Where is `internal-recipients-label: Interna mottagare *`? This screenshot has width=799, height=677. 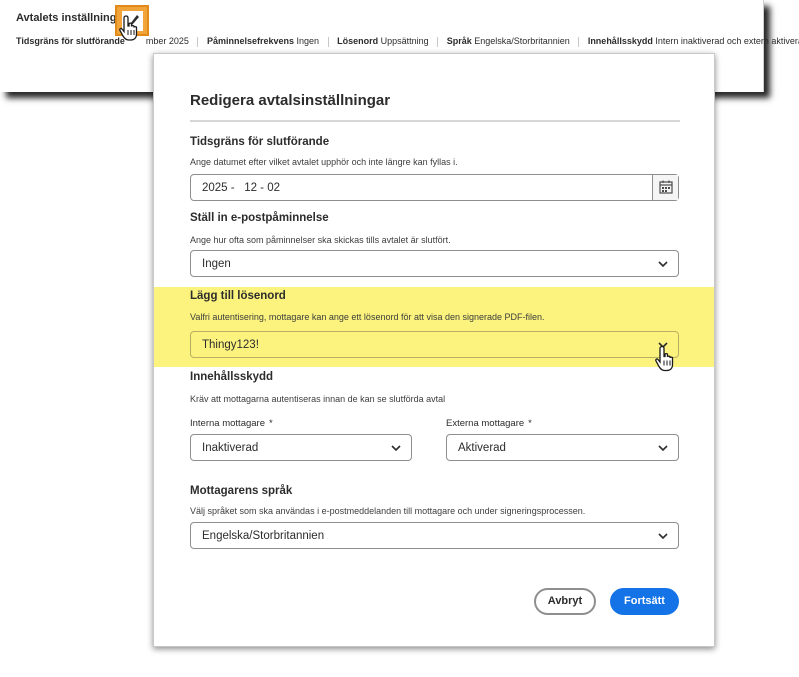 internal-recipients-label: Interna mottagare * is located at coordinates (231, 423).